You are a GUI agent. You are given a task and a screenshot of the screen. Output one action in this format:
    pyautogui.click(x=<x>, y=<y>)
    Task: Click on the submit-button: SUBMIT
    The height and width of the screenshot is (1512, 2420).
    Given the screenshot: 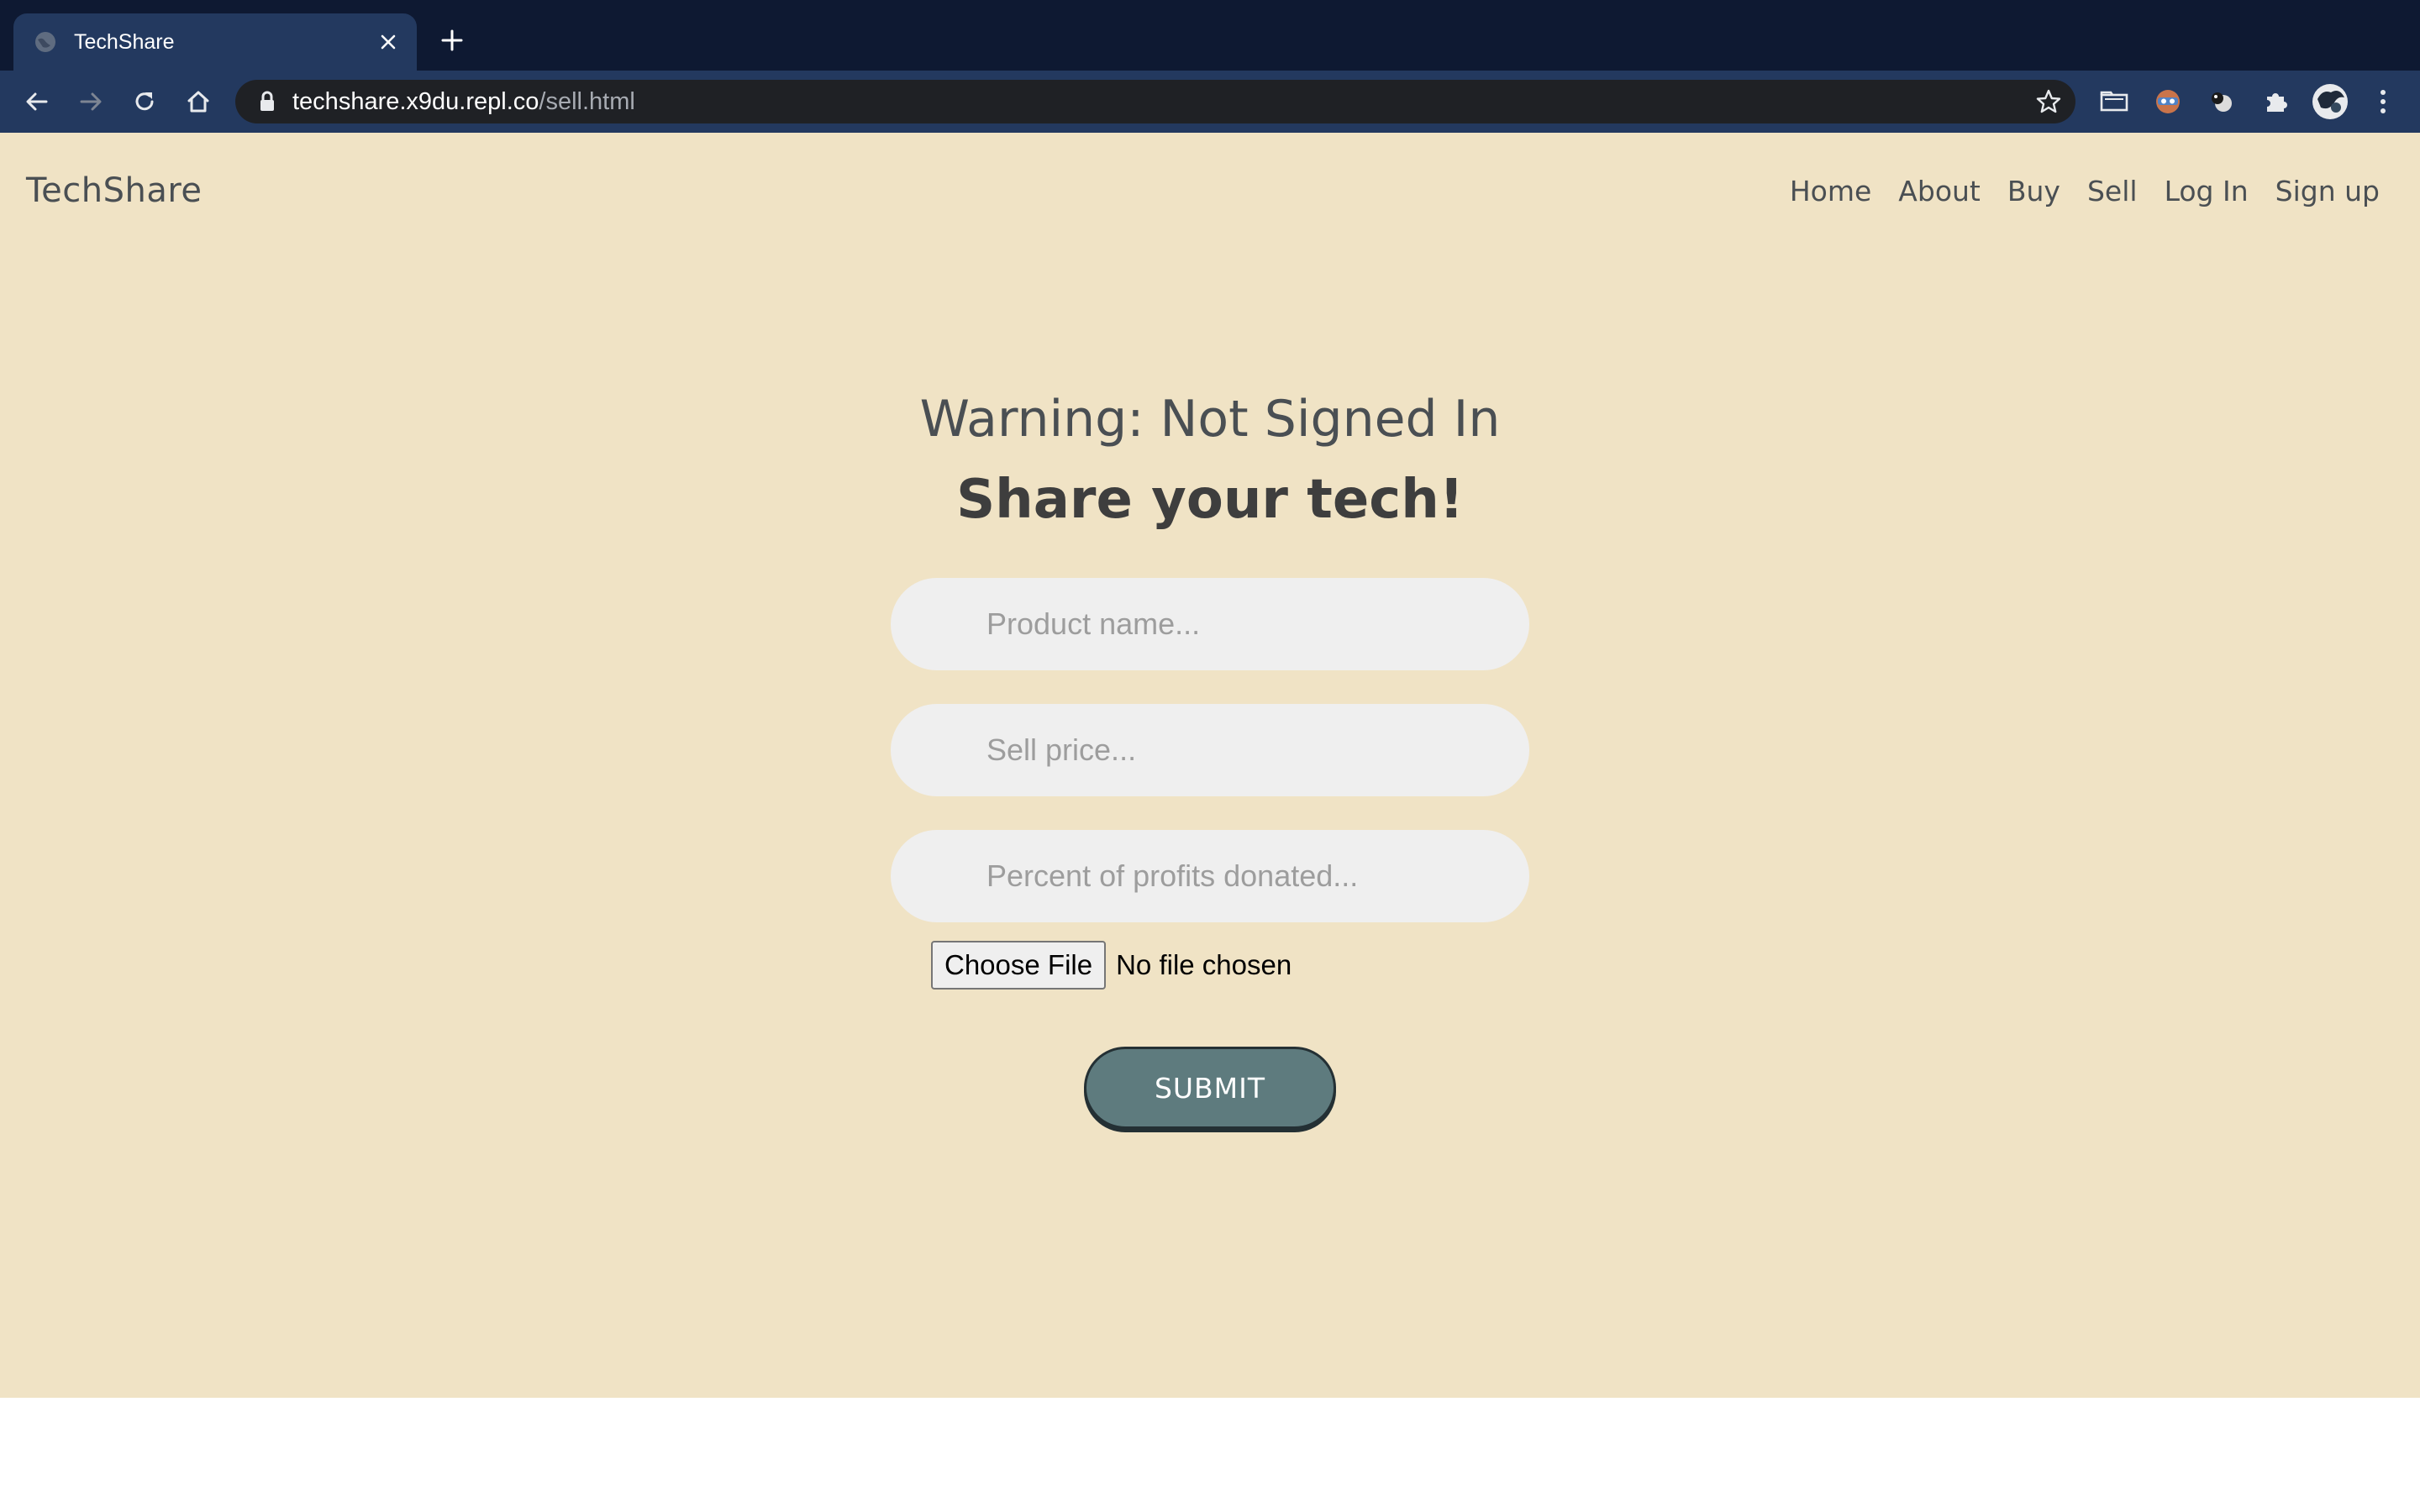 What is the action you would take?
    pyautogui.click(x=1210, y=1088)
    